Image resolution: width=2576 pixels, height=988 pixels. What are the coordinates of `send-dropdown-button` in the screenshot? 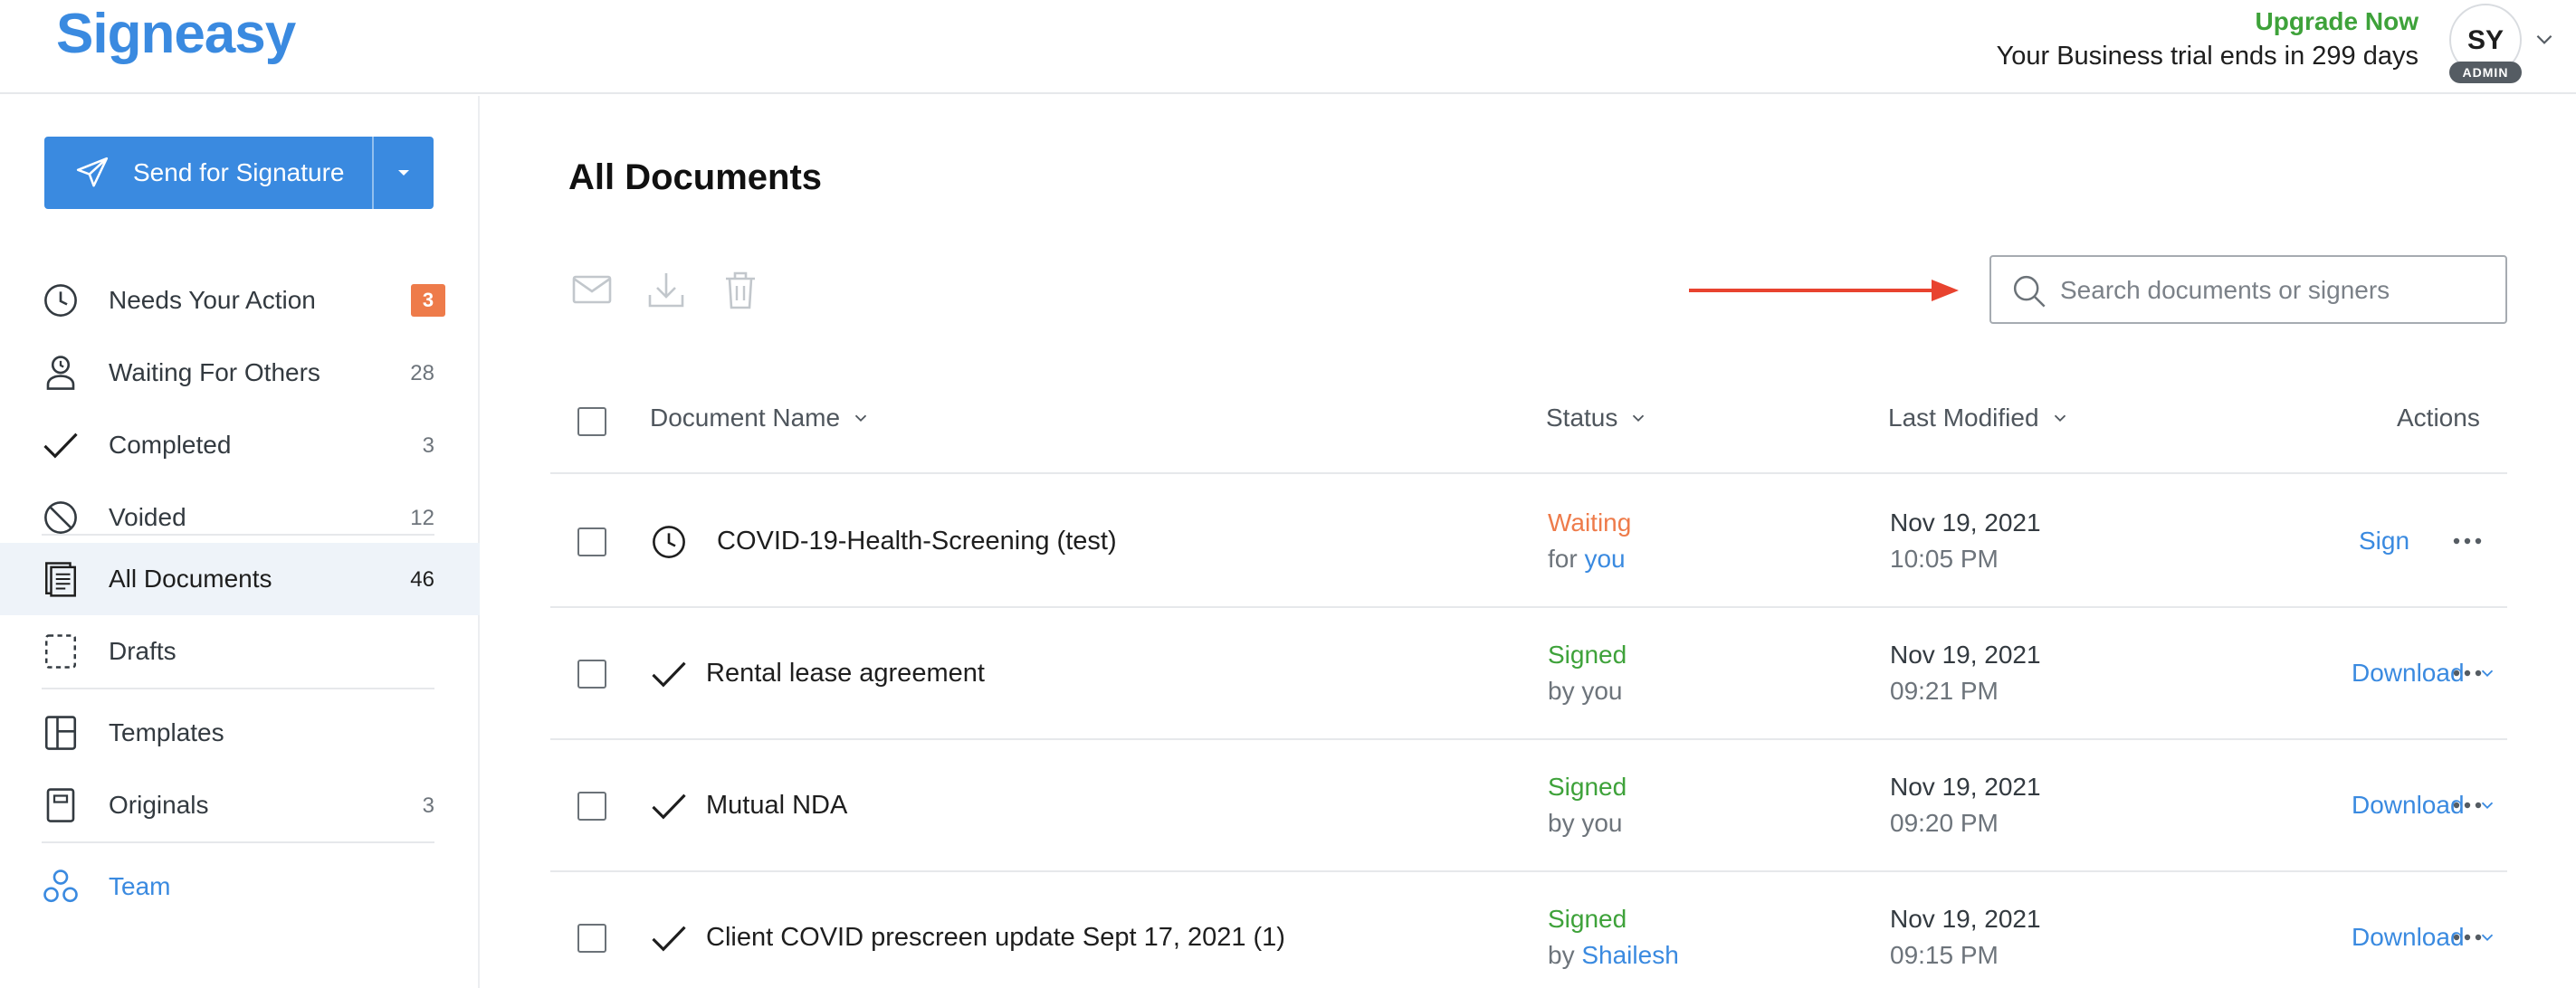 It's located at (404, 173).